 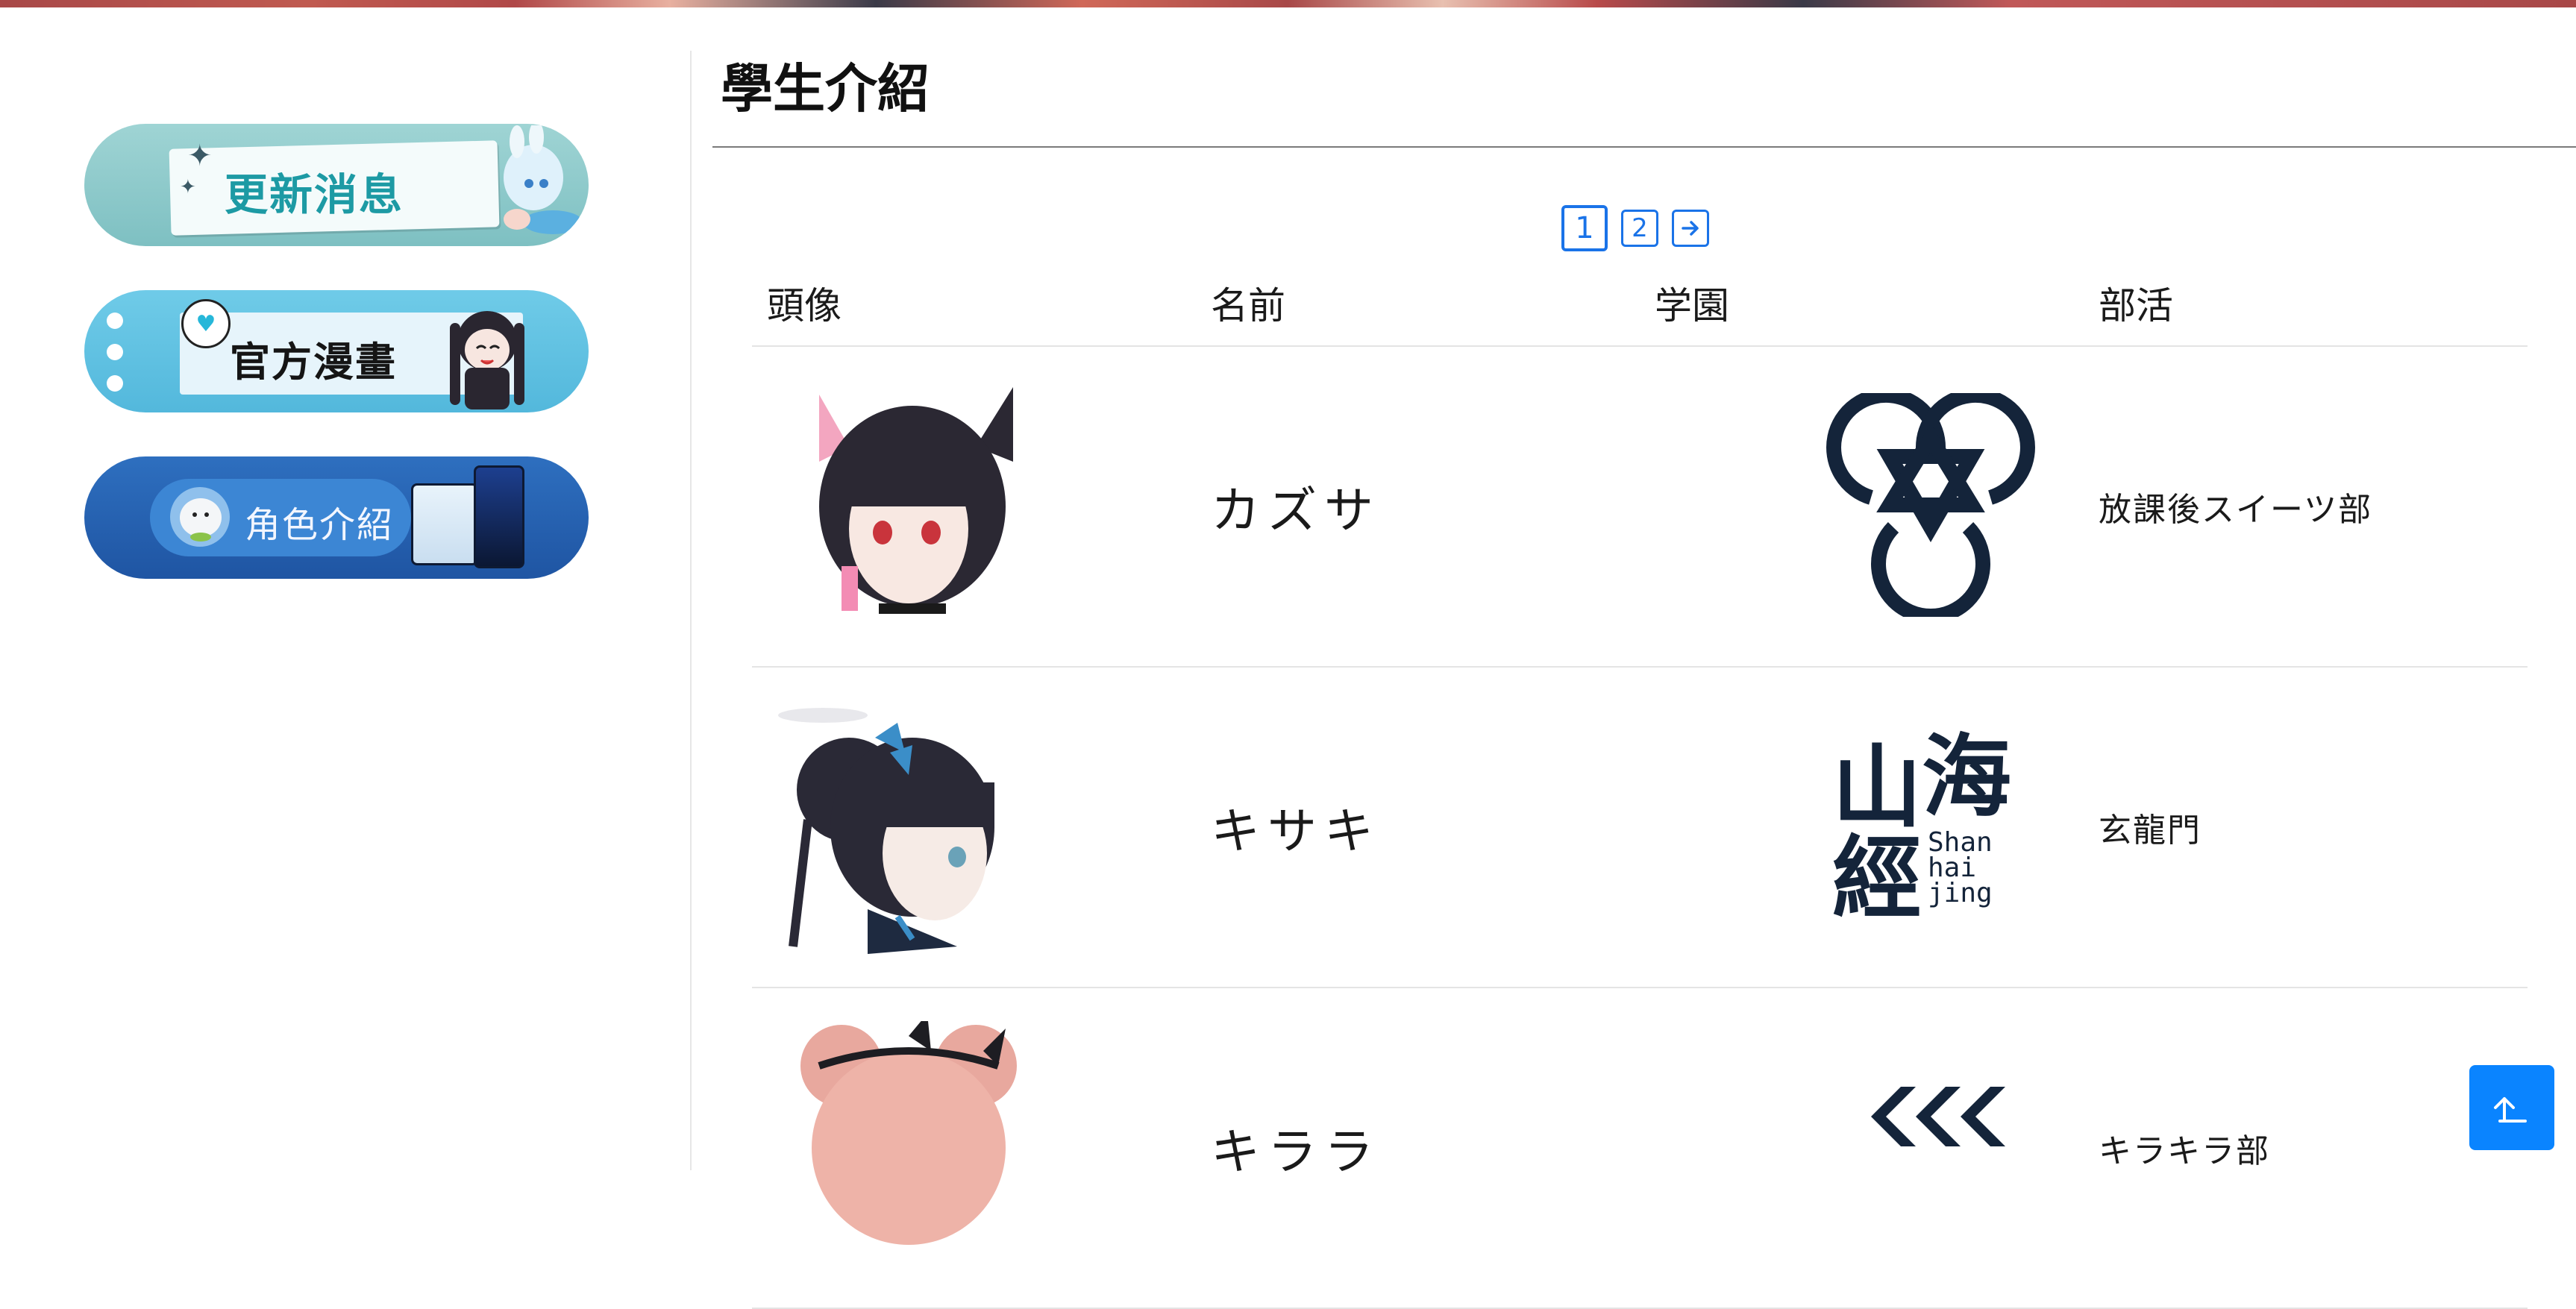 I want to click on characters-banner-label: 角色介紹, so click(x=320, y=525).